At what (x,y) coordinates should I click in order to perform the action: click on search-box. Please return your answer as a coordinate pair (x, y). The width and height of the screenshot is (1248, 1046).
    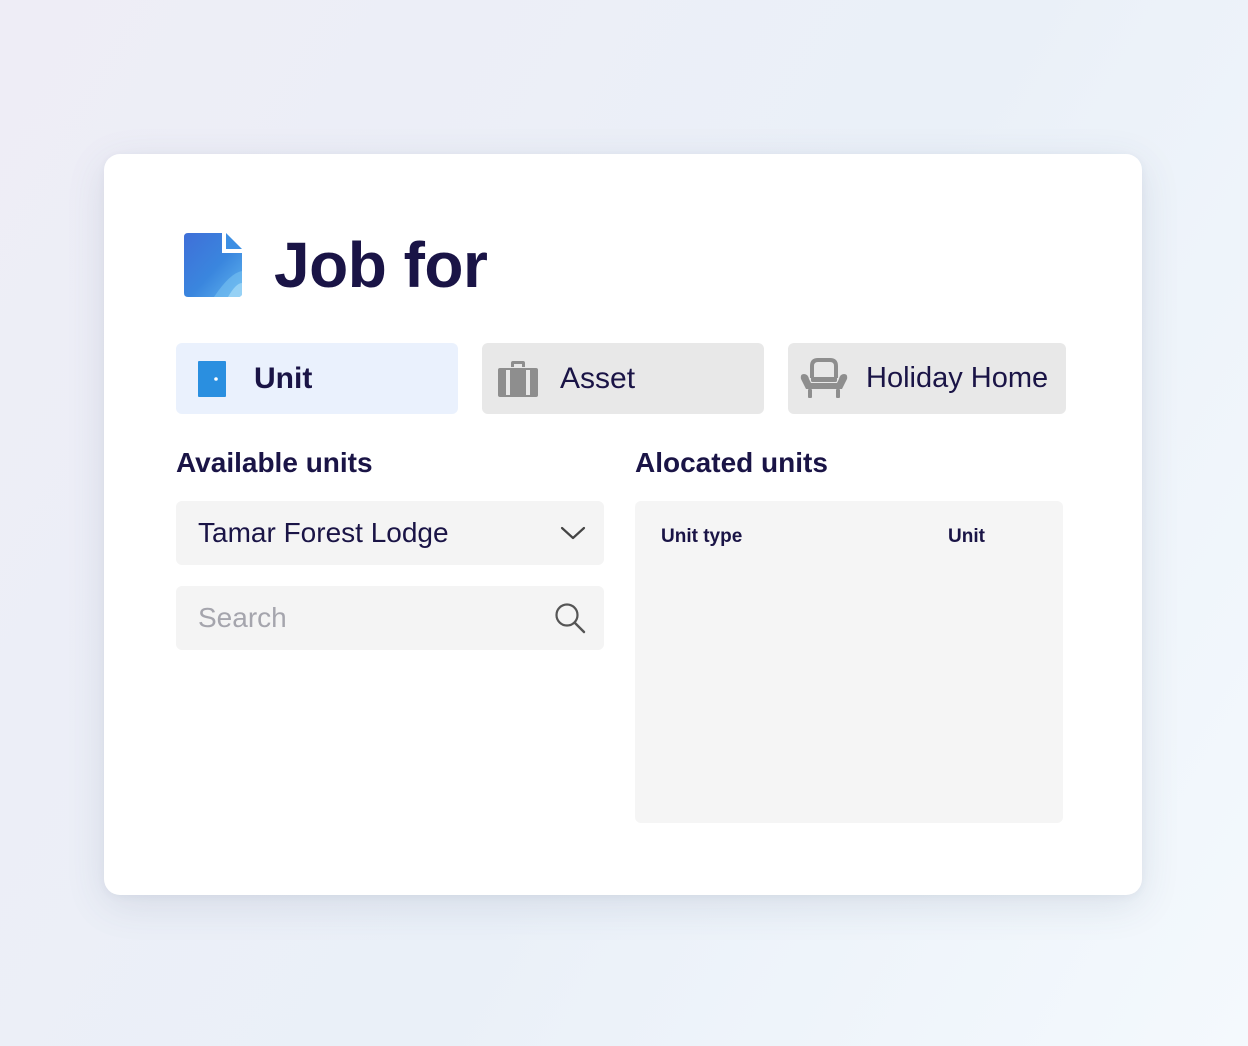
    Looking at the image, I should click on (390, 618).